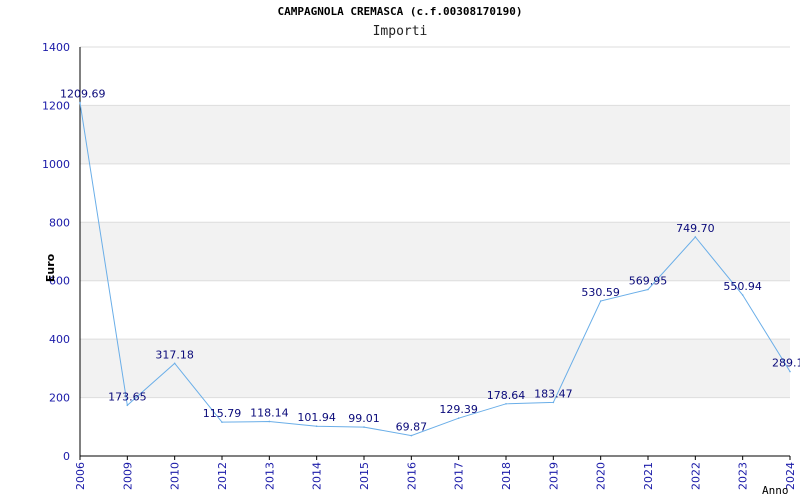  I want to click on data-label: 69.87, so click(412, 427).